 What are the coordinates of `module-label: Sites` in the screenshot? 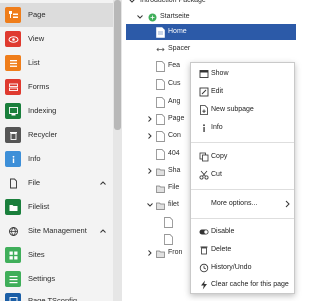 It's located at (36, 254).